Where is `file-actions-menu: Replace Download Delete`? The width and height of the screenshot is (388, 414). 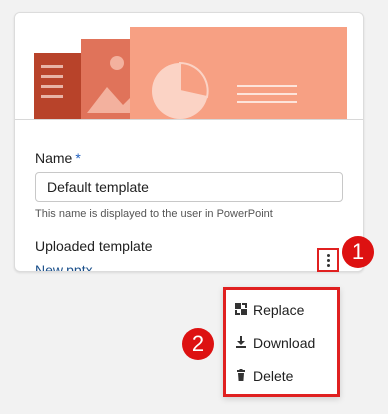 file-actions-menu: Replace Download Delete is located at coordinates (281, 342).